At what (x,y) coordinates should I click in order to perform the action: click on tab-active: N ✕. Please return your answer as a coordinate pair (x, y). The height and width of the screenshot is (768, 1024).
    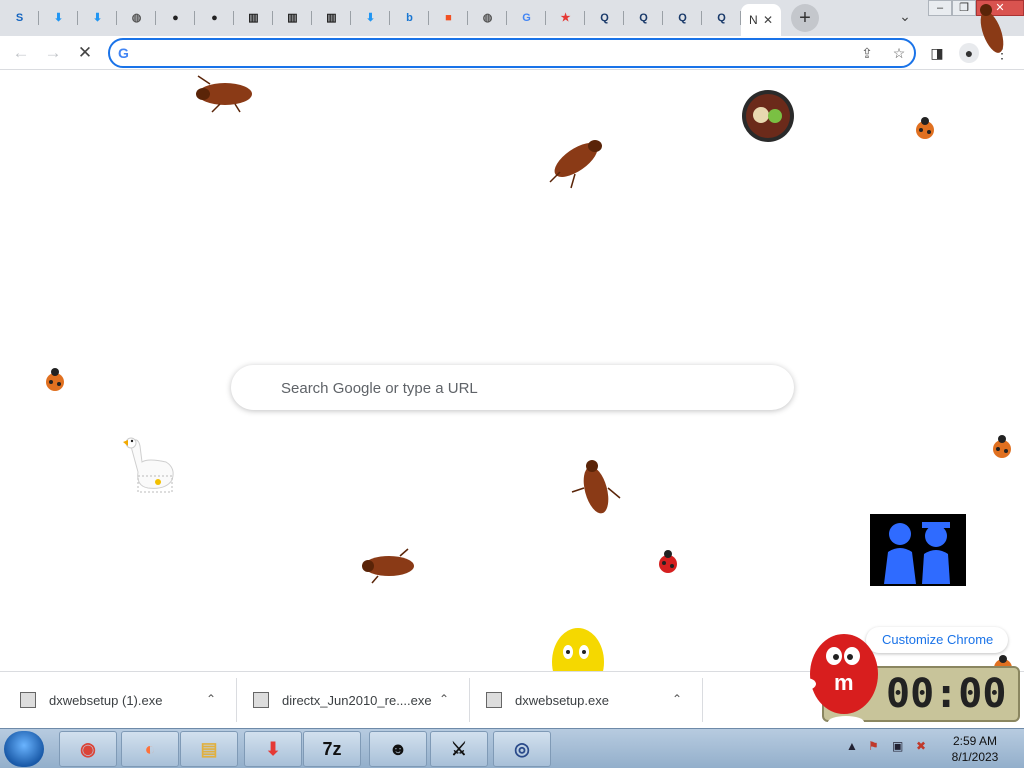
    Looking at the image, I should click on (761, 20).